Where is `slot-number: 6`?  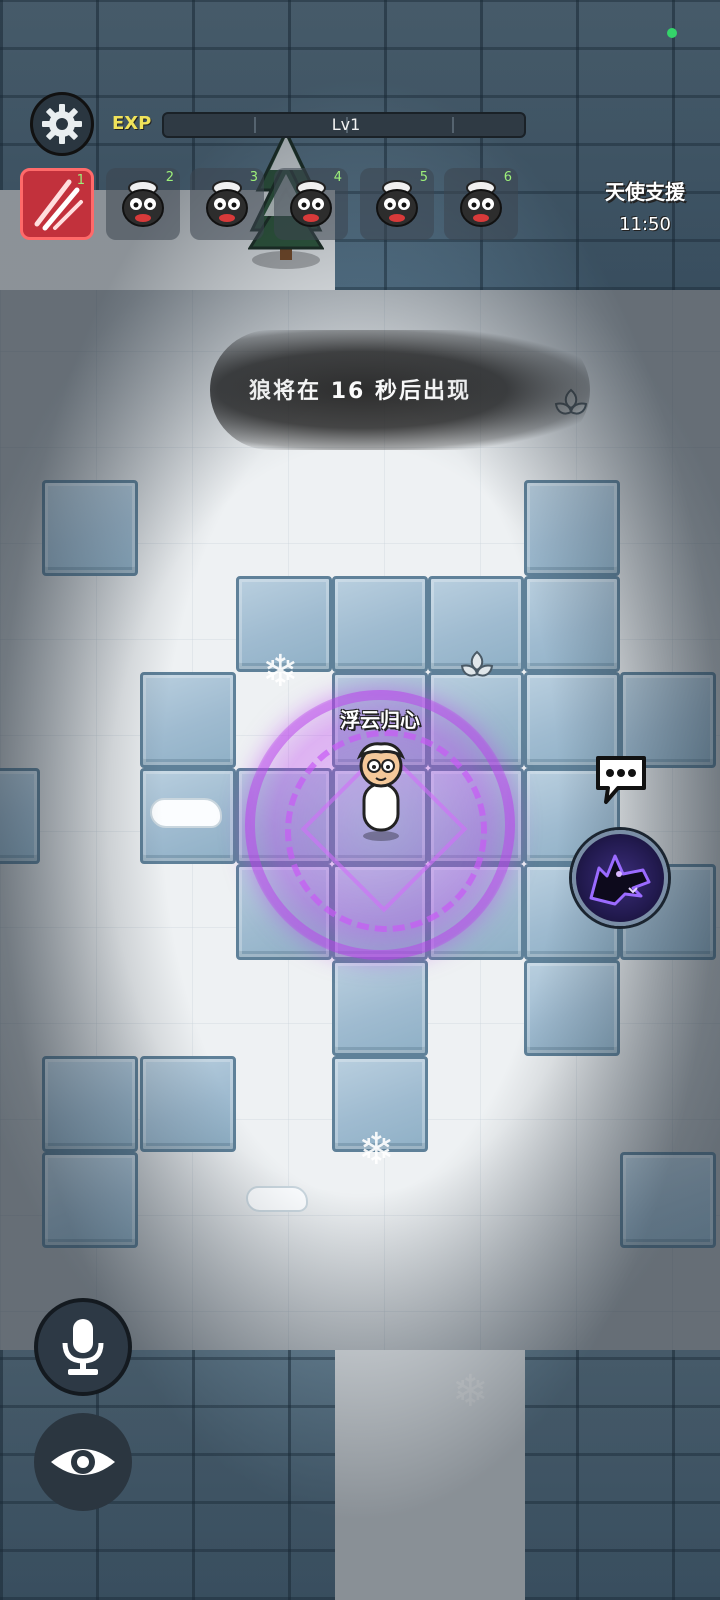 slot-number: 6 is located at coordinates (507, 177).